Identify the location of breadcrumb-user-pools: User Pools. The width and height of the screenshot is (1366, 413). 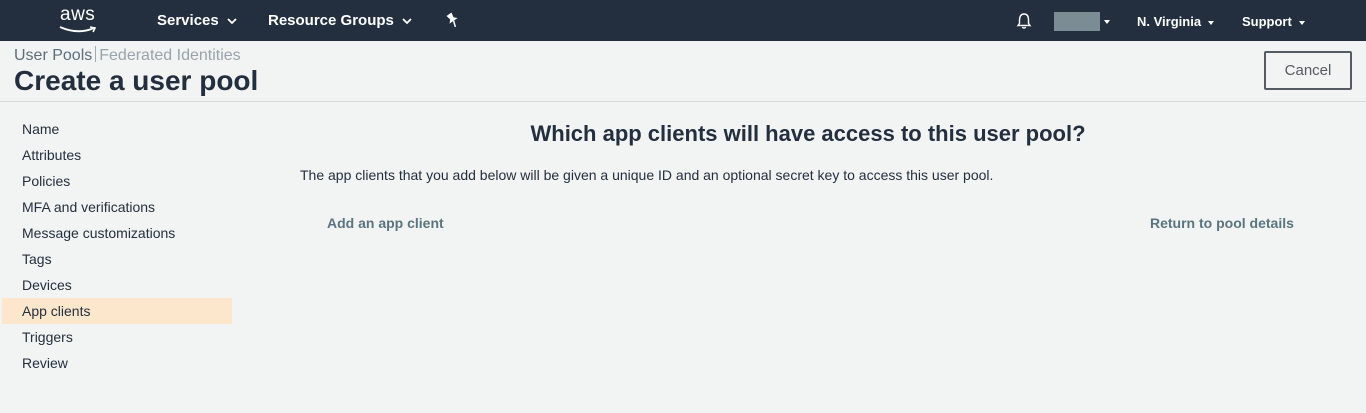
(53, 55).